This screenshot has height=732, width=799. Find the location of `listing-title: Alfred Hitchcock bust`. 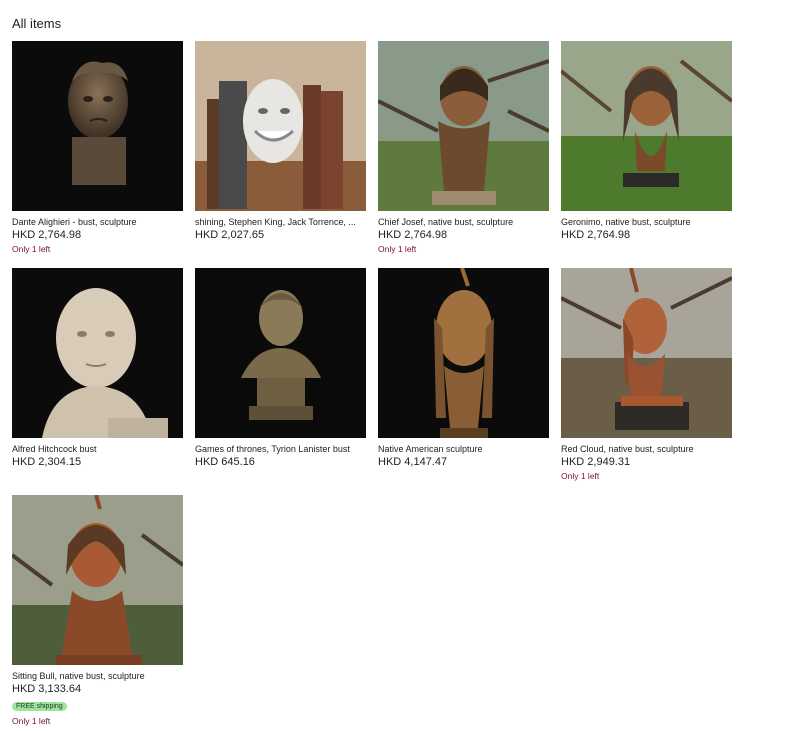

listing-title: Alfred Hitchcock bust is located at coordinates (97, 449).